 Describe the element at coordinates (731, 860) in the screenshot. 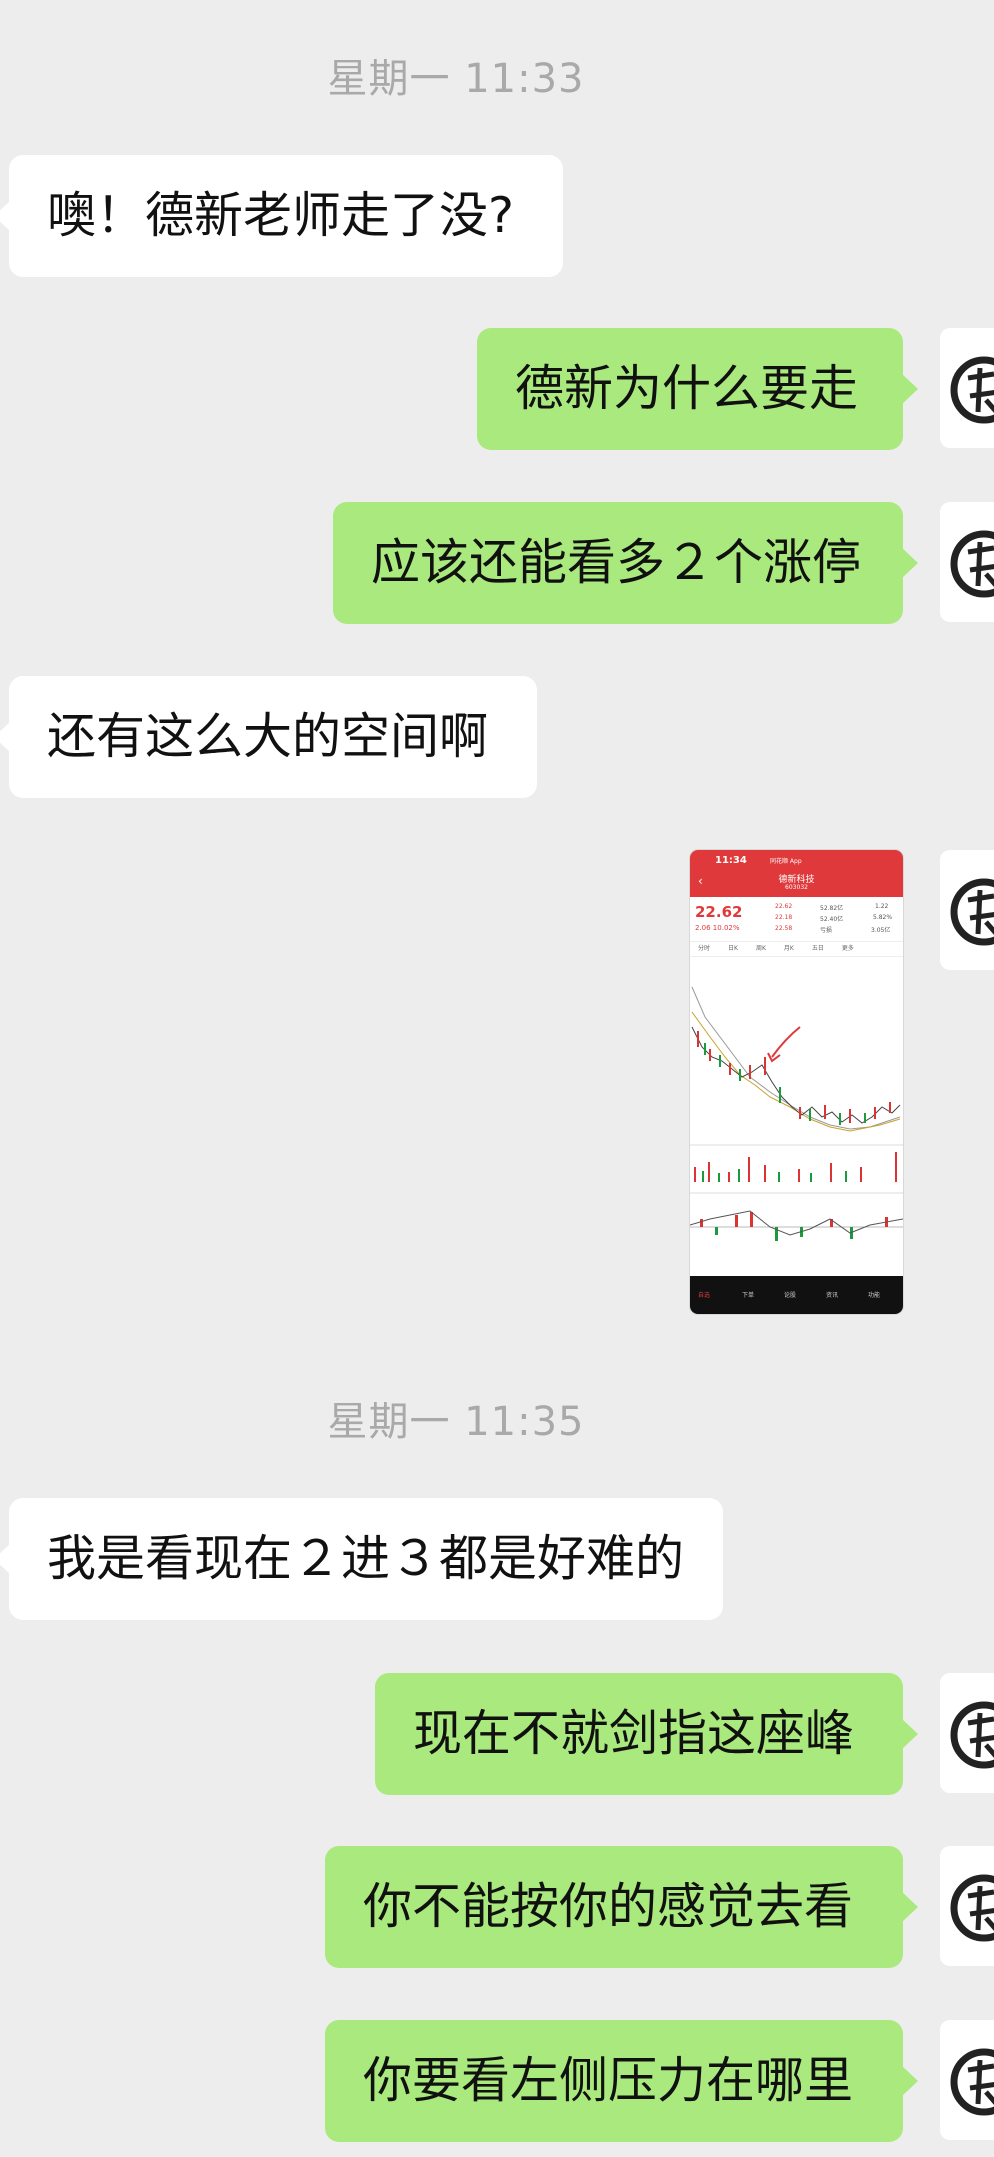

I see `status-clock: 11:34` at that location.